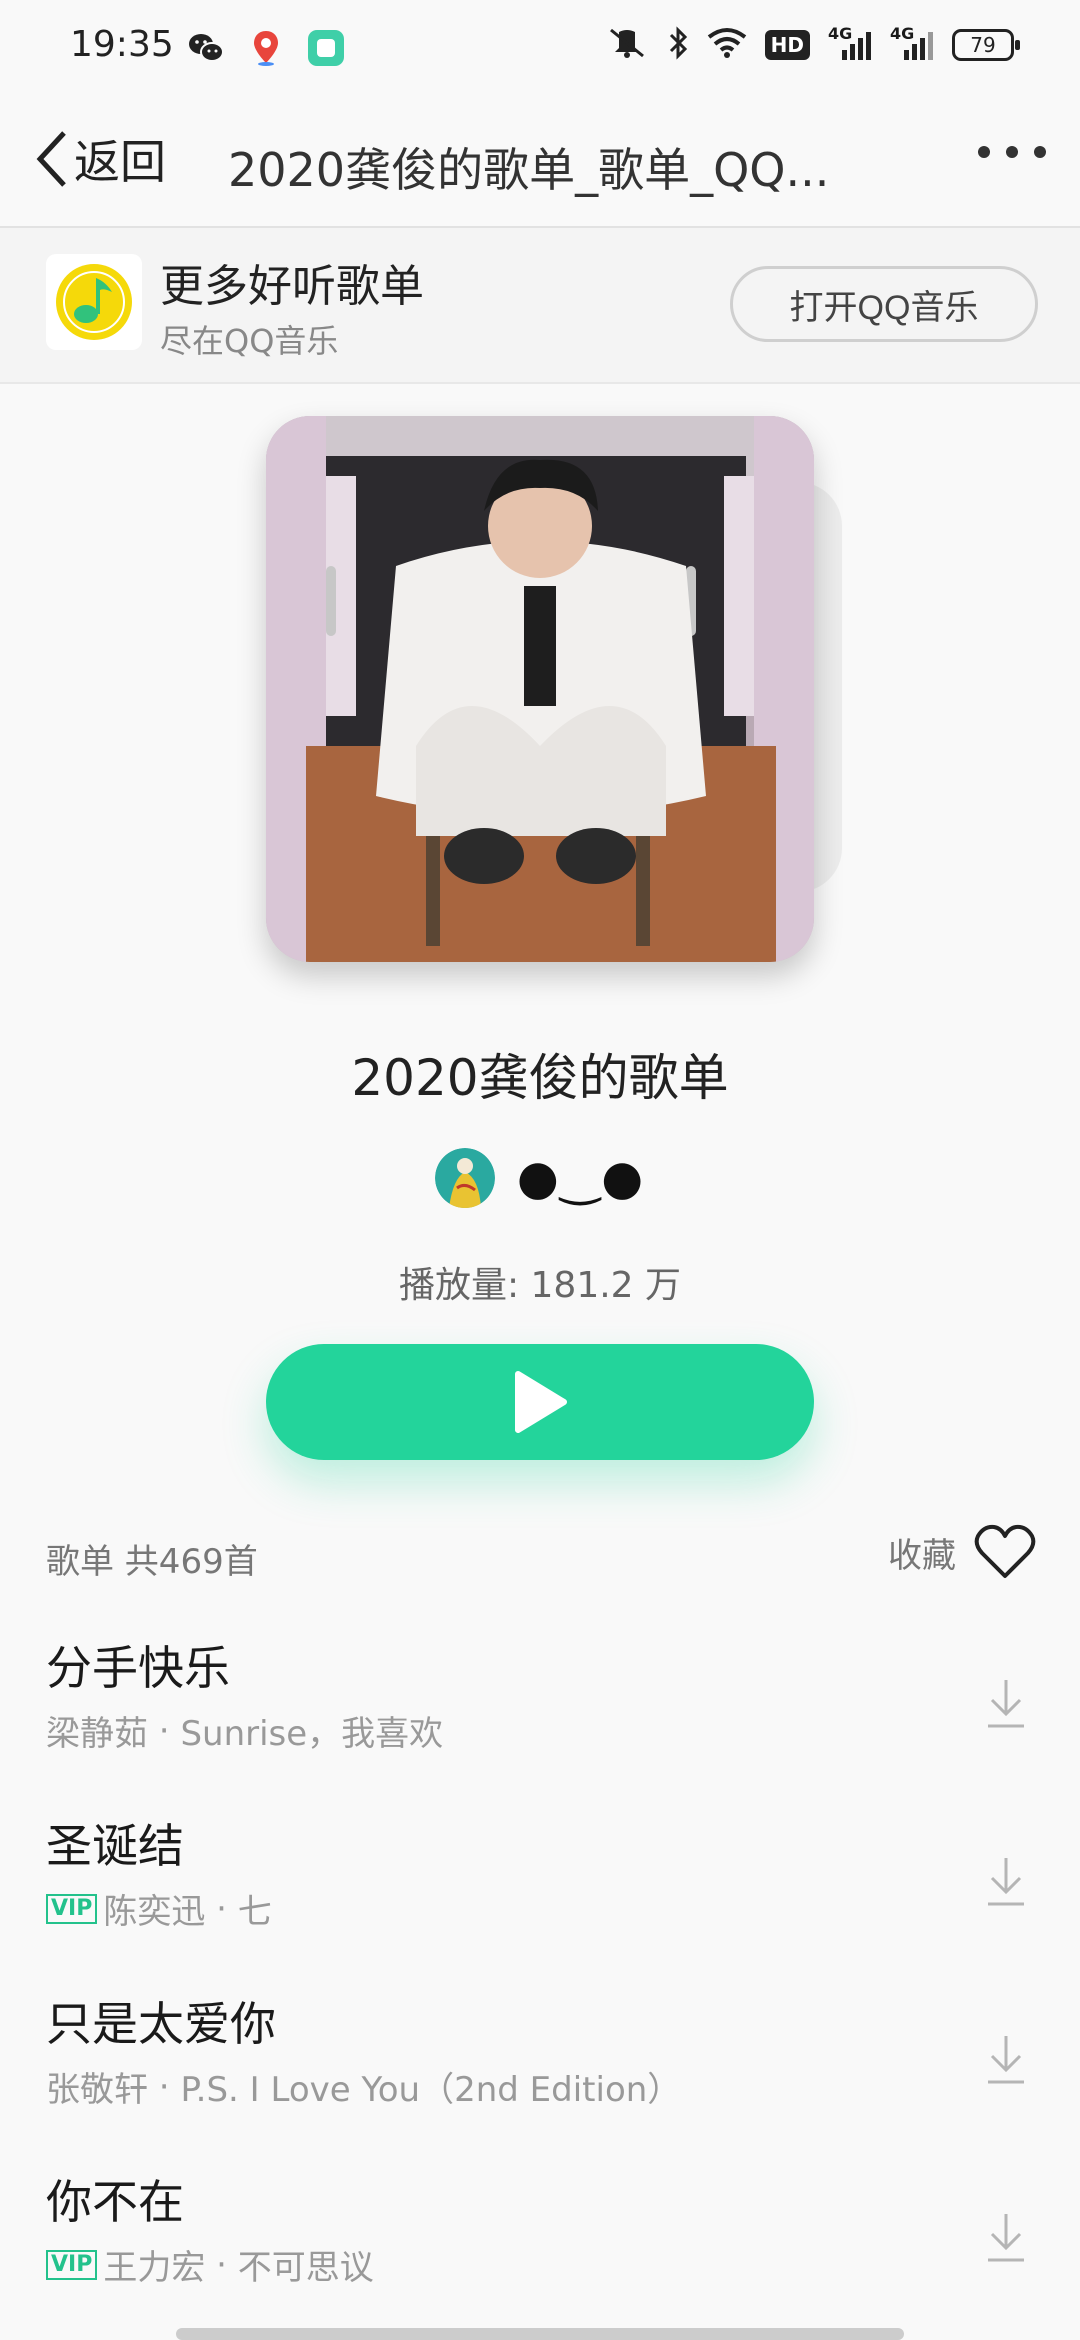  Describe the element at coordinates (154, 1912) in the screenshot. I see `song-artist: 陈奕迅` at that location.